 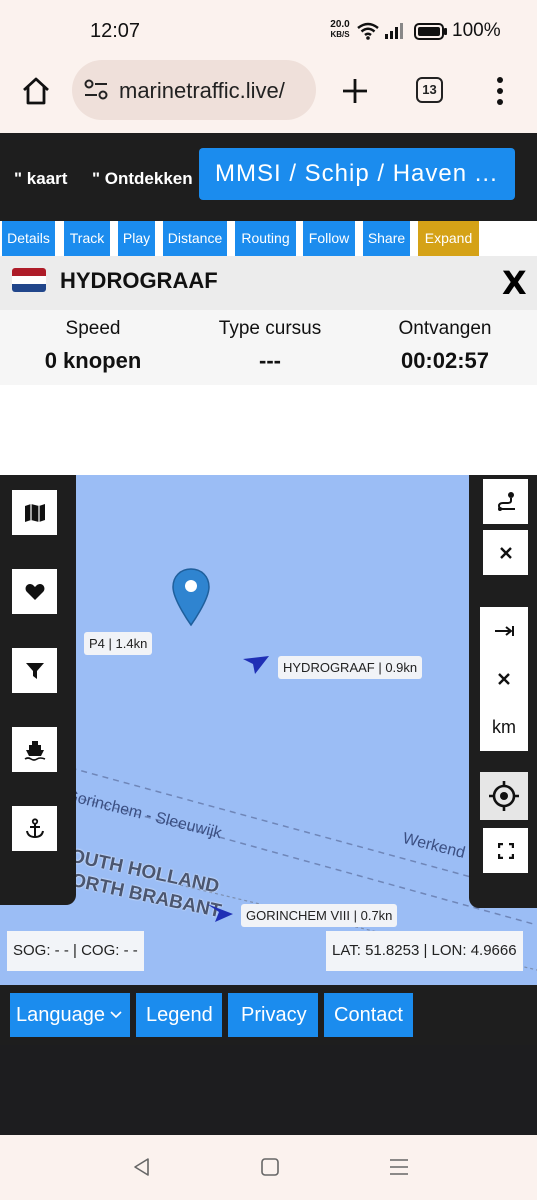 What do you see at coordinates (273, 1015) in the screenshot?
I see `privacy-link: Privacy` at bounding box center [273, 1015].